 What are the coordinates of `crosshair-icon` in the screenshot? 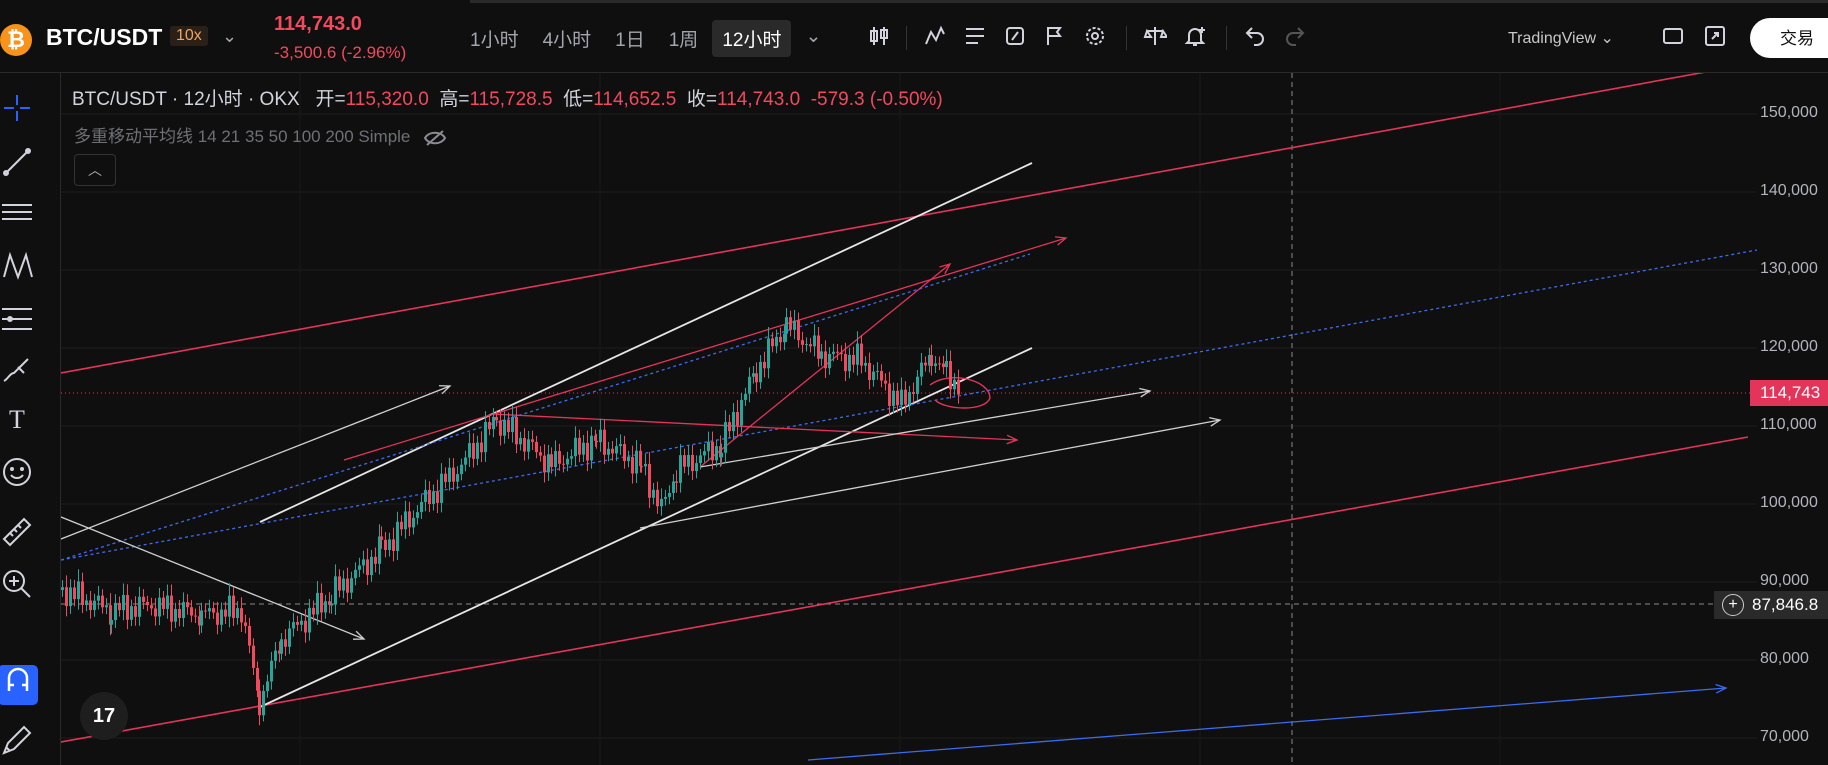 It's located at (17, 108).